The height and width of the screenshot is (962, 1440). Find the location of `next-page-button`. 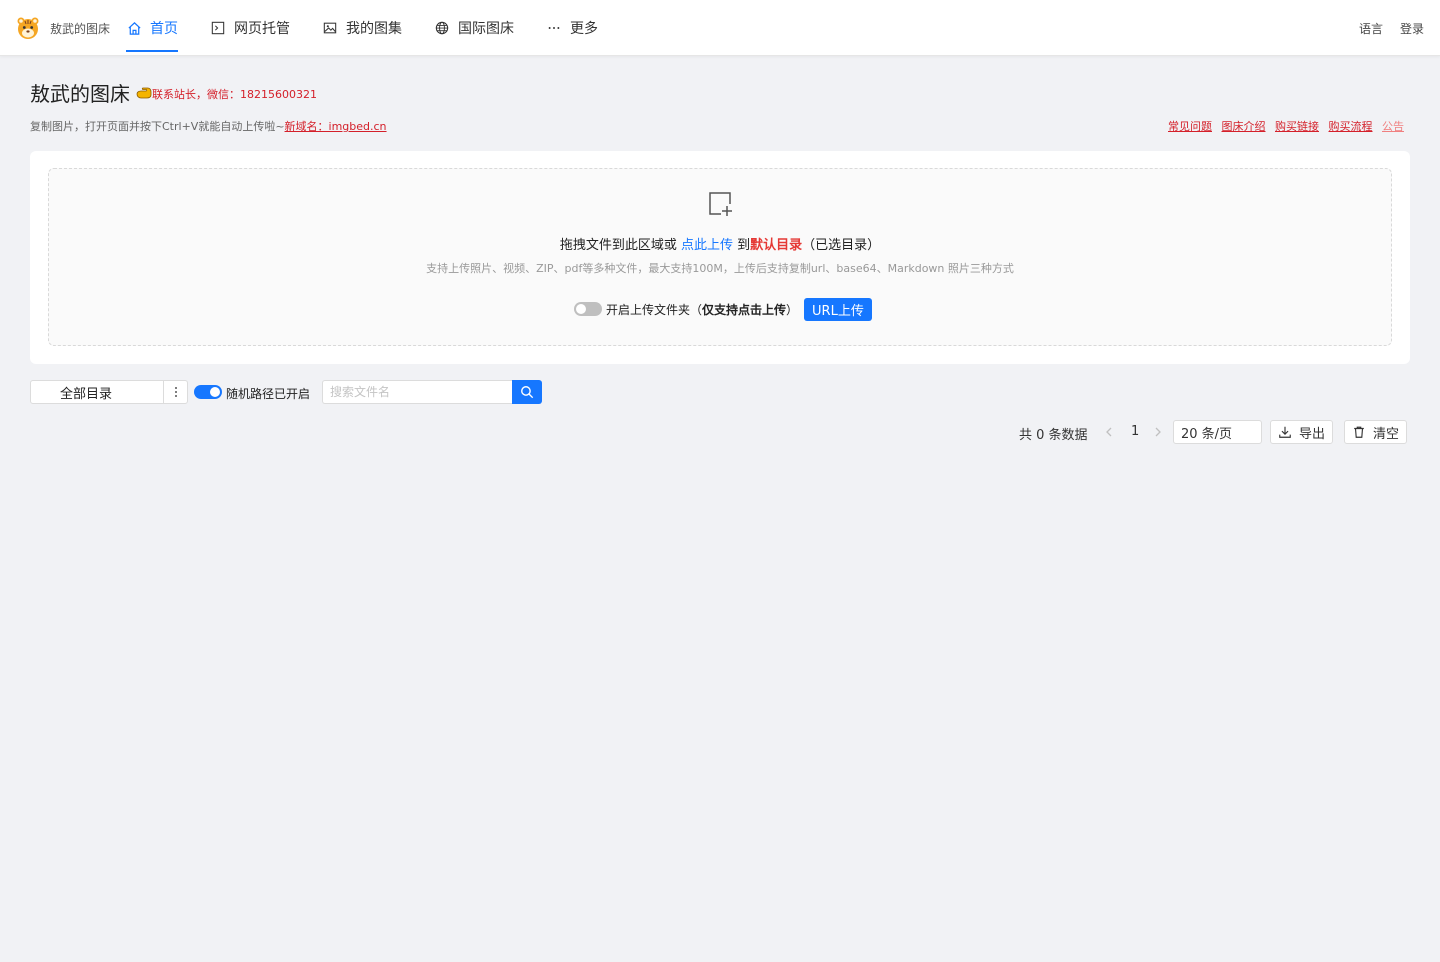

next-page-button is located at coordinates (1160, 432).